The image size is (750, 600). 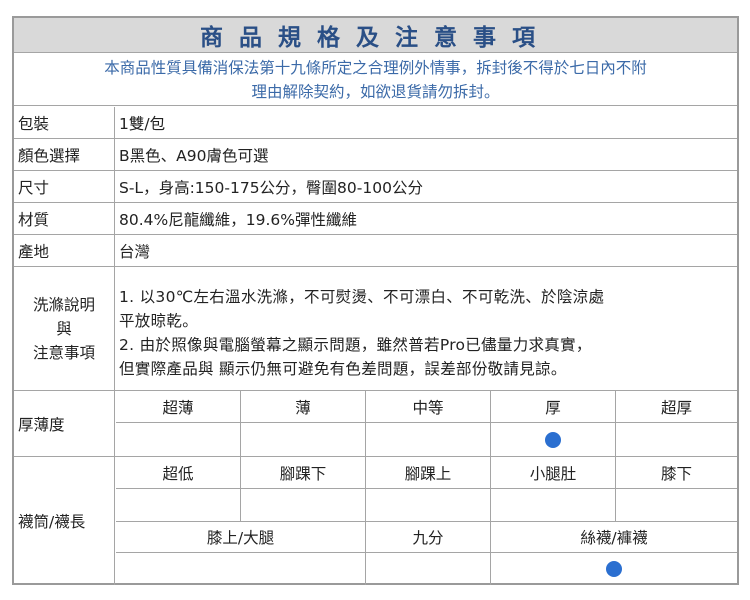 What do you see at coordinates (238, 219) in the screenshot?
I see `spec-value: 80.4%尼龍纖維，19.6%彈性纖維` at bounding box center [238, 219].